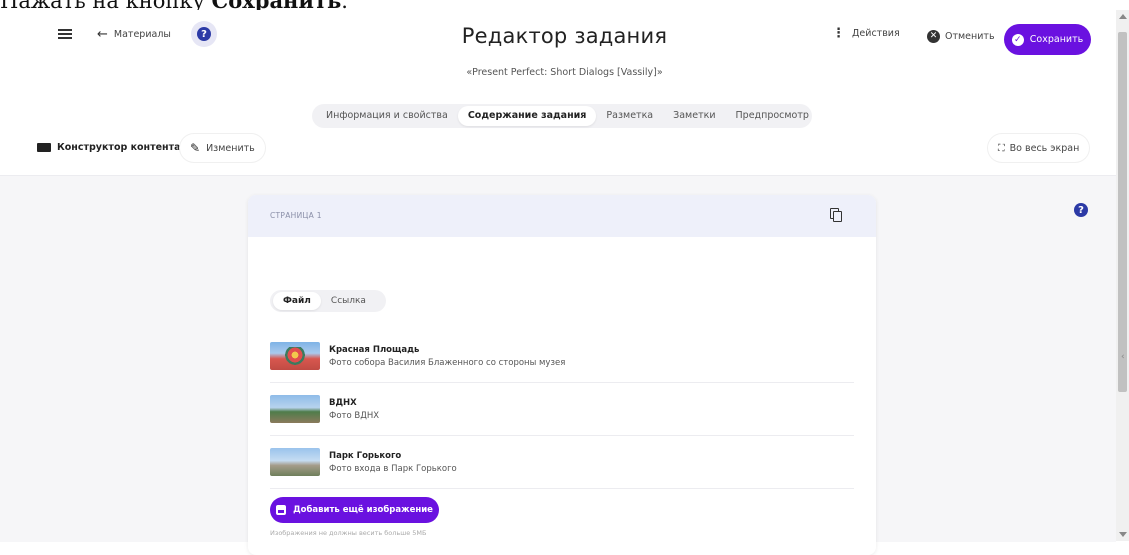  I want to click on save-label: Сохранить, so click(1056, 39).